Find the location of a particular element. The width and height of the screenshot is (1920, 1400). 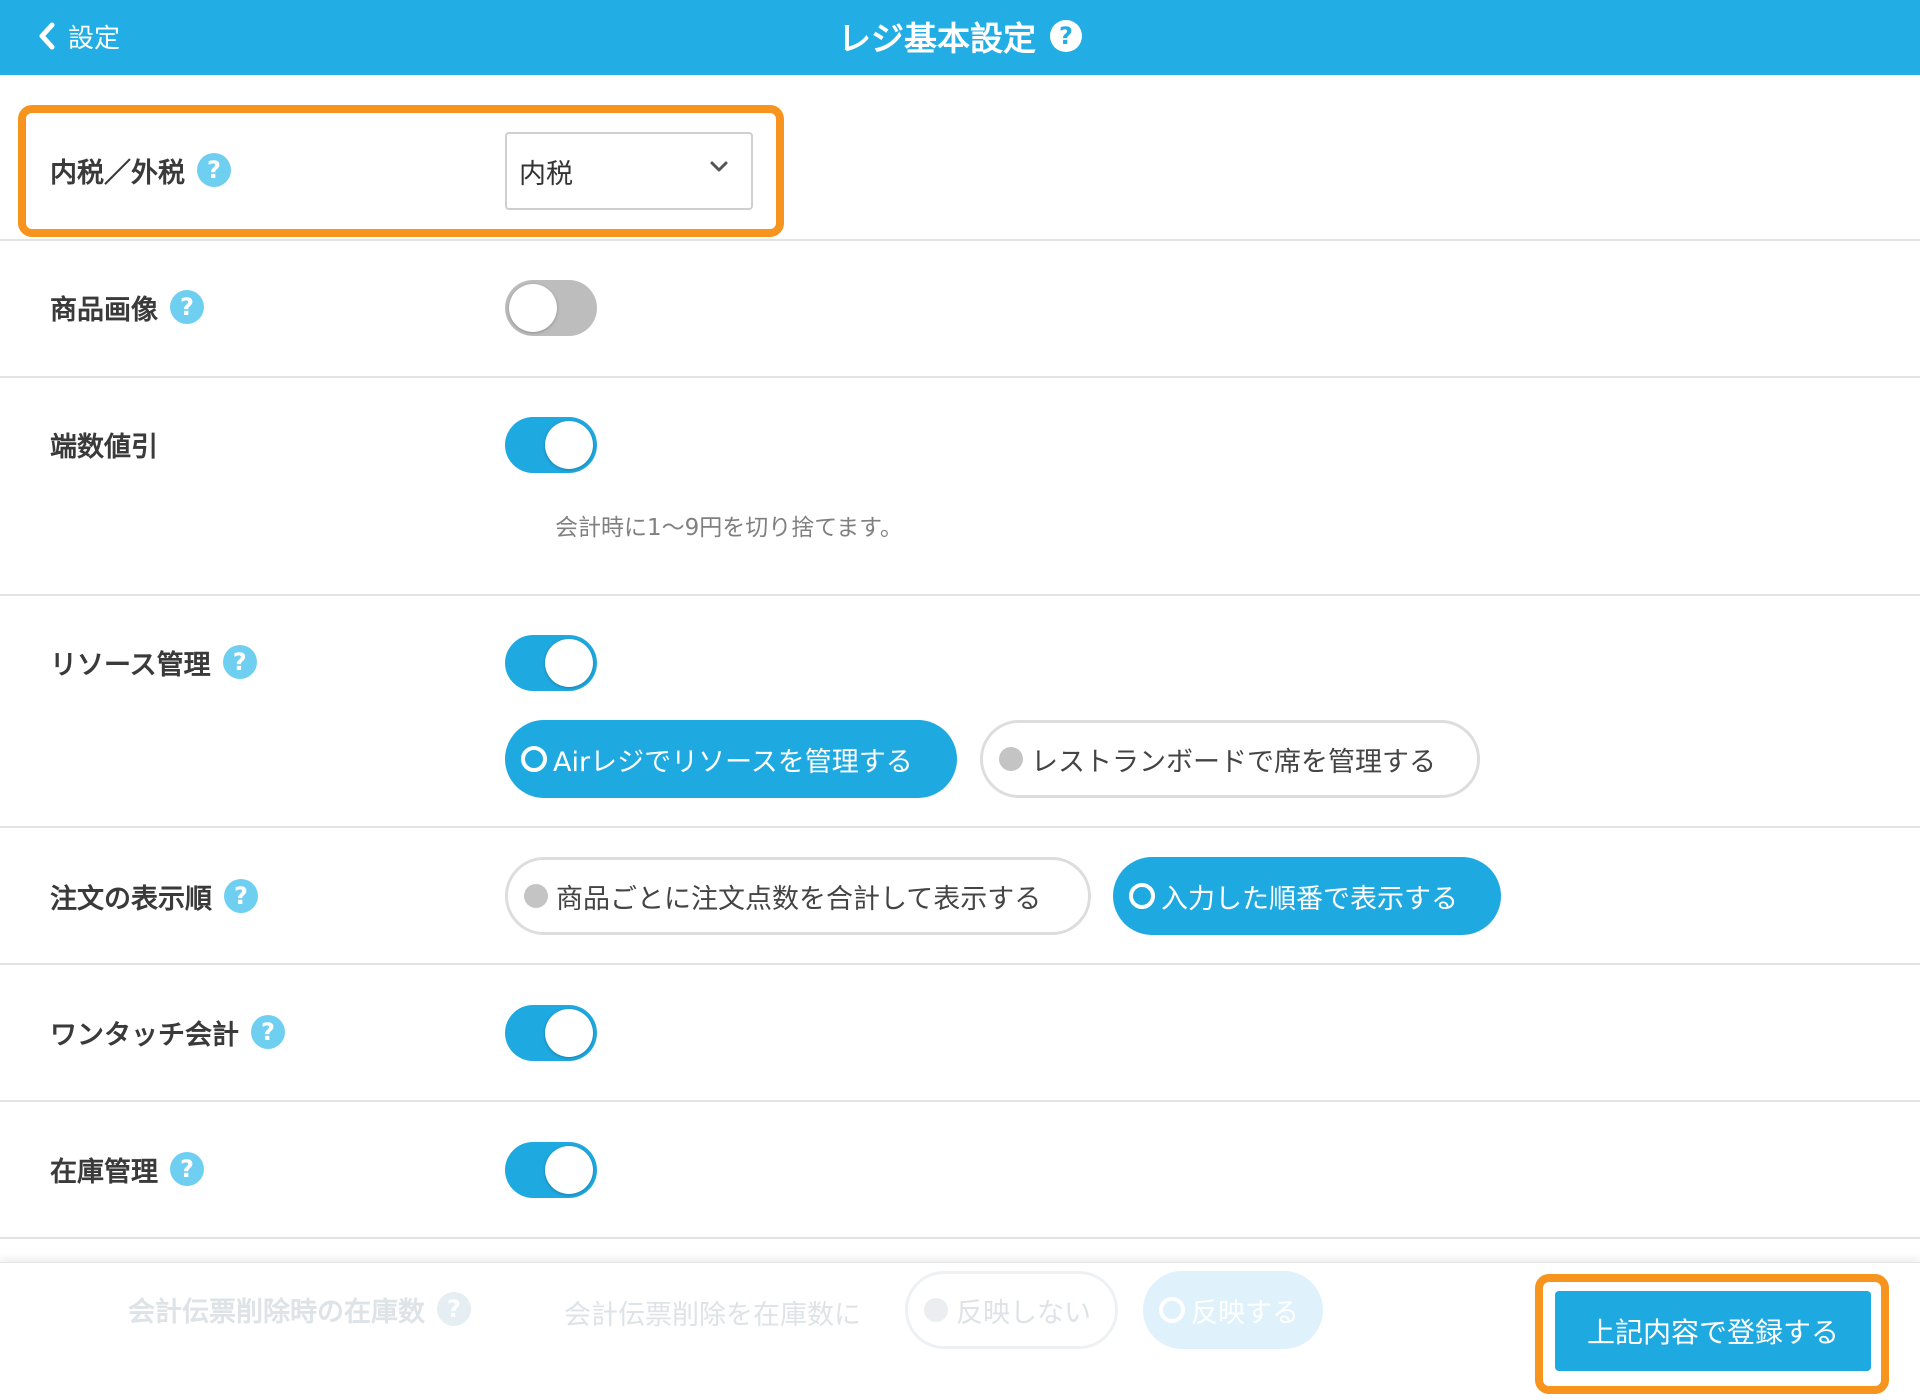

tax-label: 内税／外税 is located at coordinates (117, 173).